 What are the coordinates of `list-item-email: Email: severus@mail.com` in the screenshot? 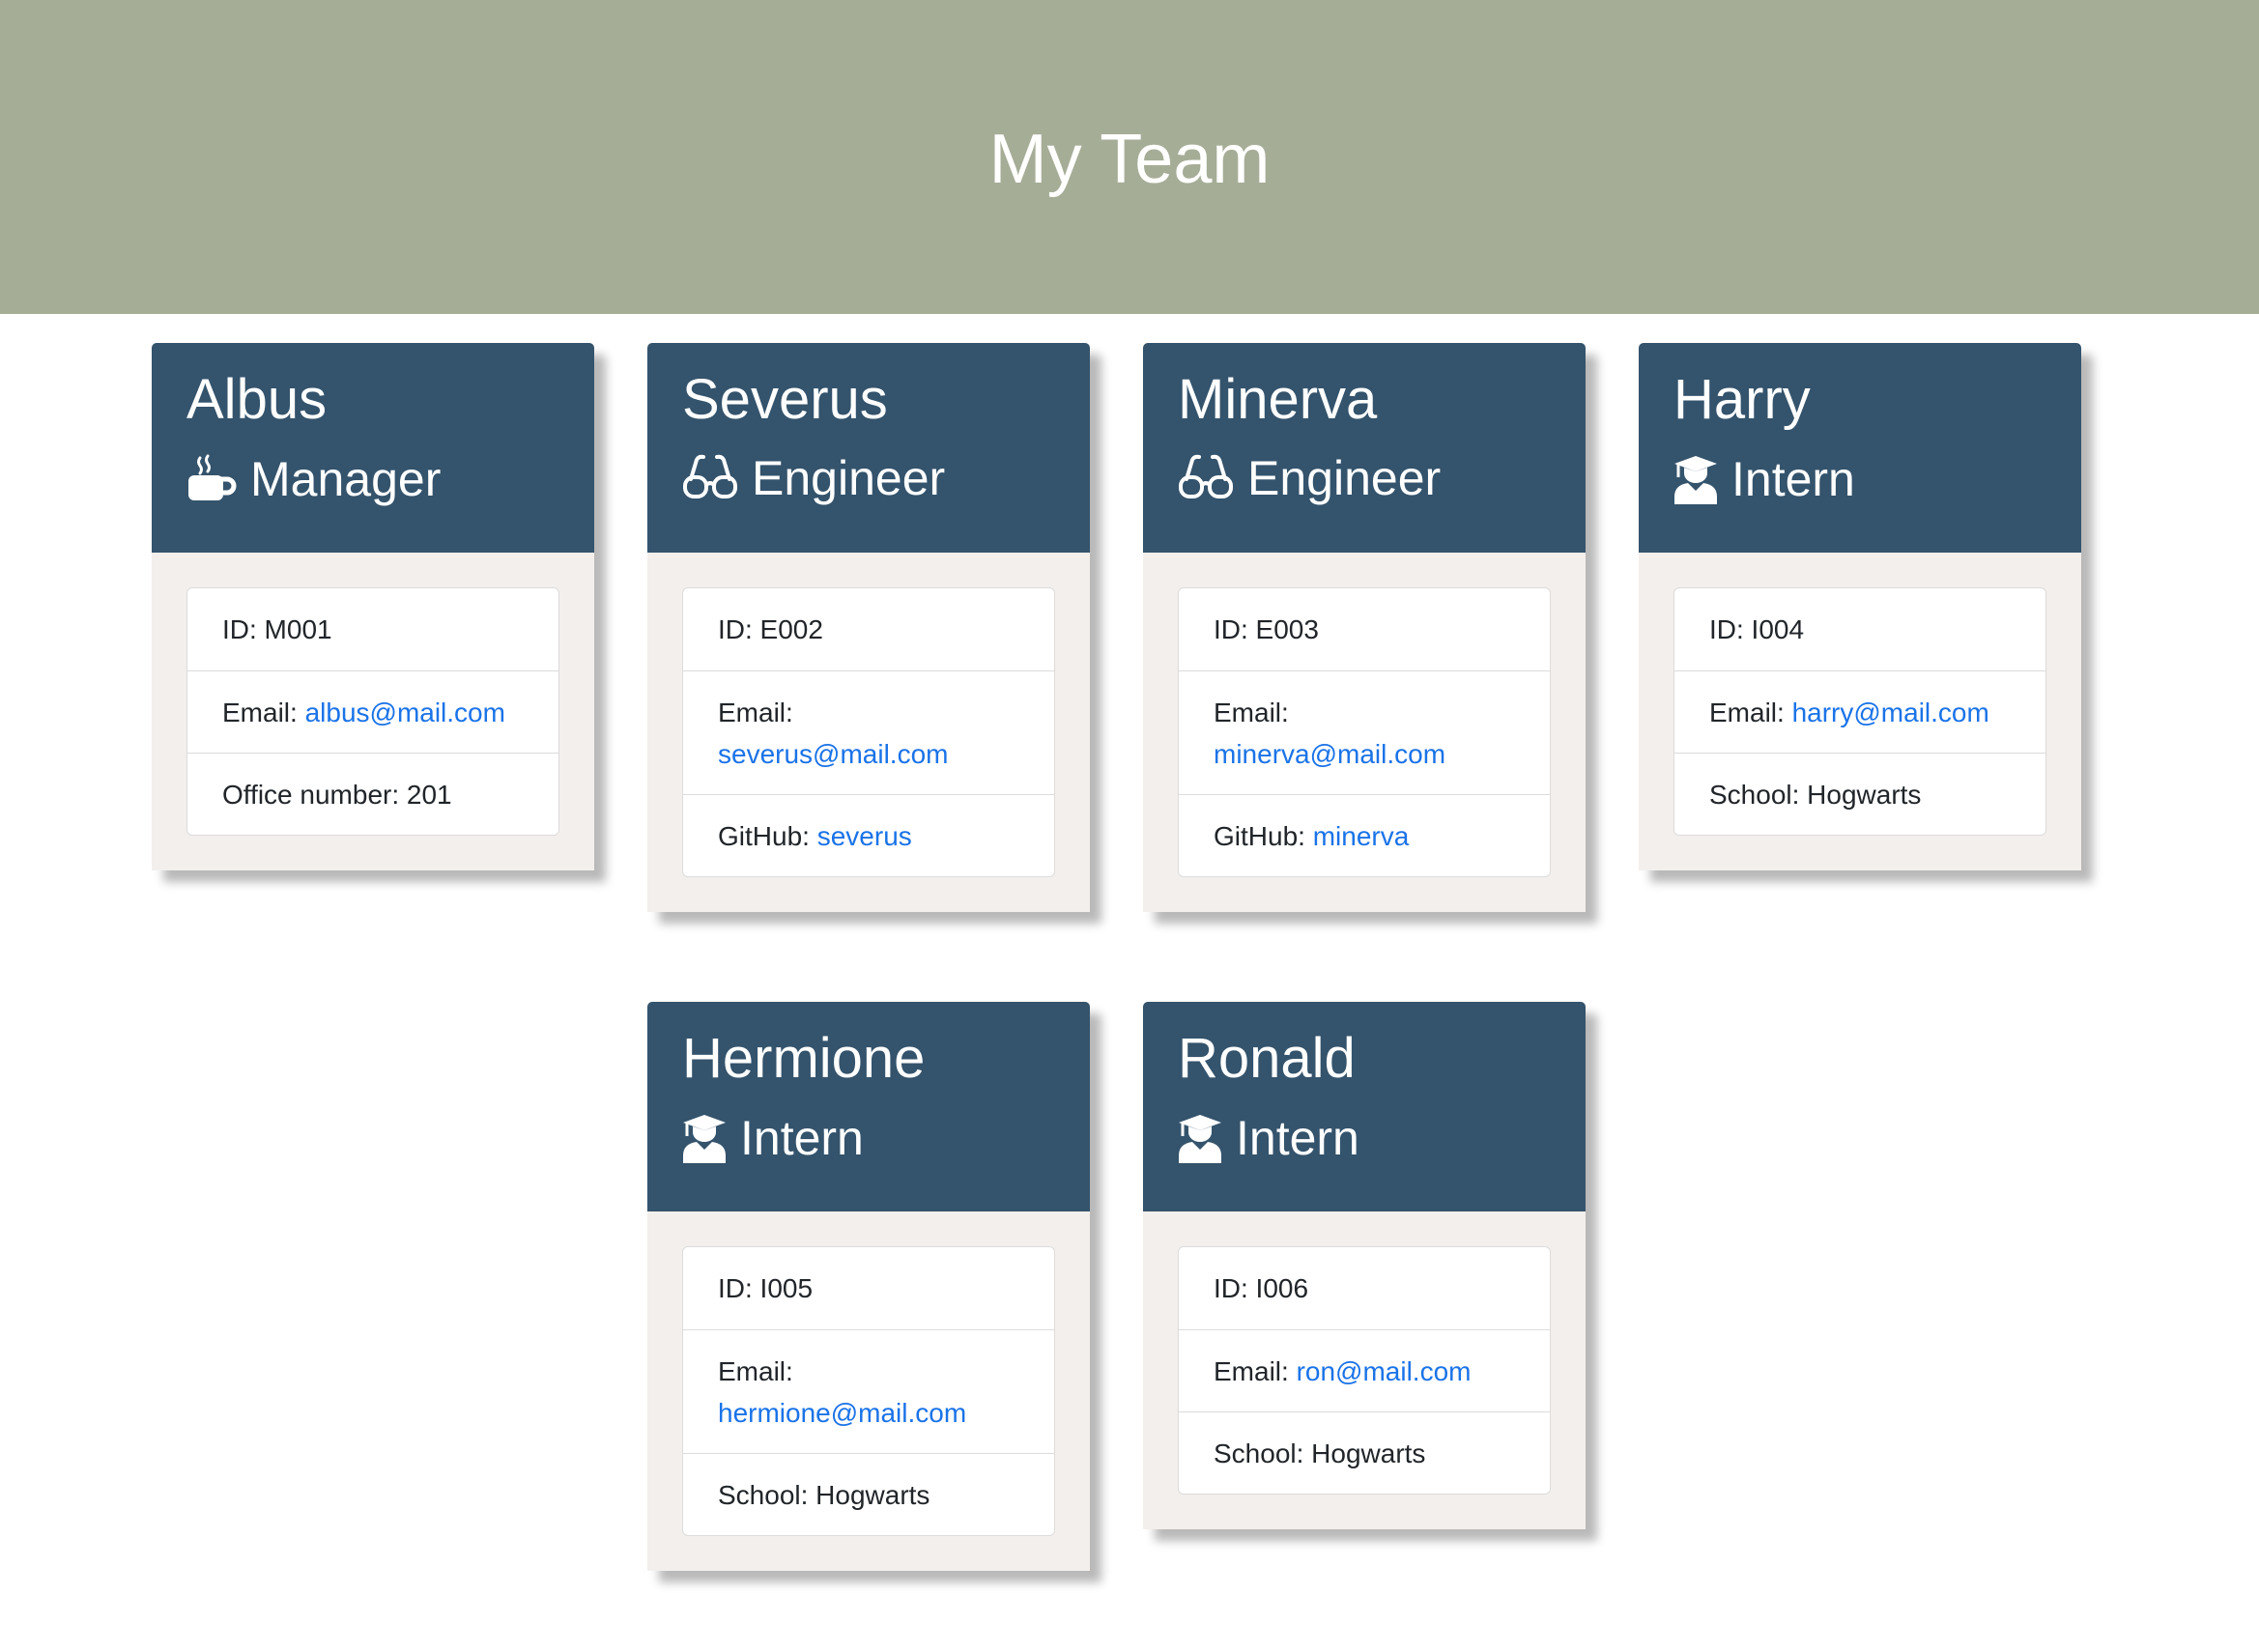 It's located at (869, 732).